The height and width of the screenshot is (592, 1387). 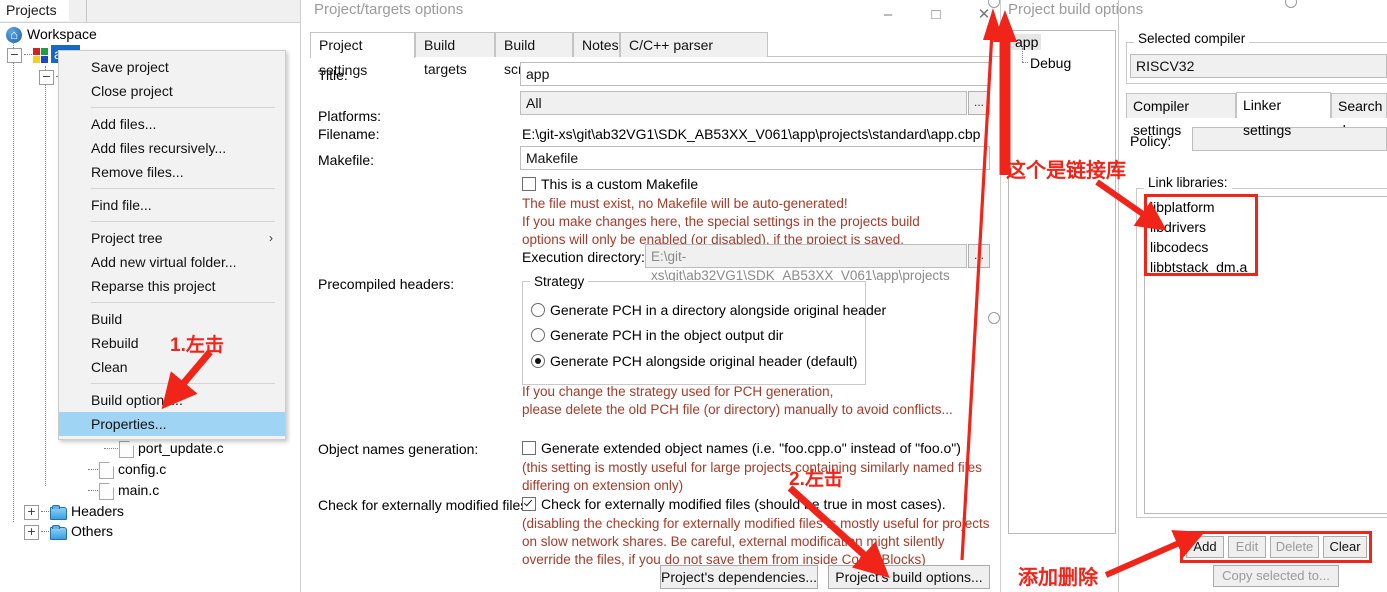 I want to click on menu-item-clean: Clean, so click(x=172, y=367).